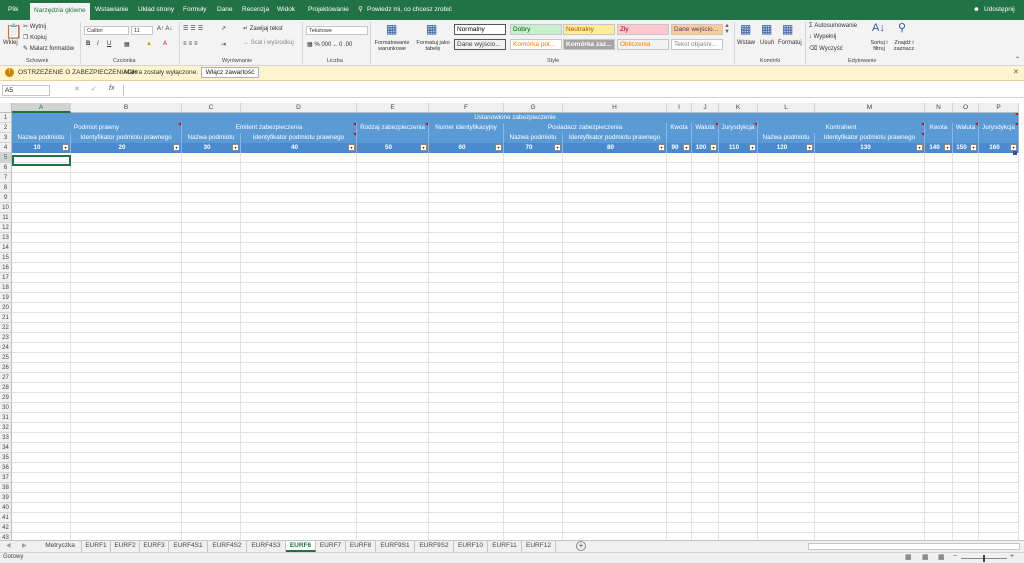 The image size is (1024, 563). What do you see at coordinates (194, 28) in the screenshot?
I see `vertical-align-icons: ☰☰☰` at bounding box center [194, 28].